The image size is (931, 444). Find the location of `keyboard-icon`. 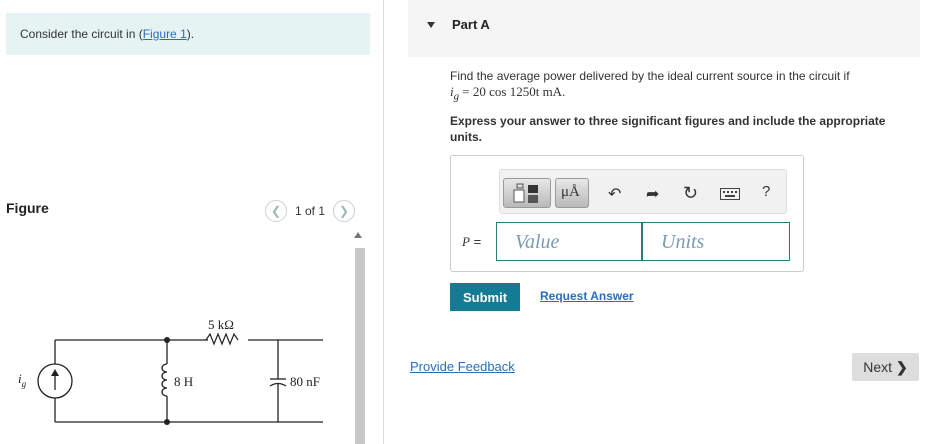

keyboard-icon is located at coordinates (730, 194).